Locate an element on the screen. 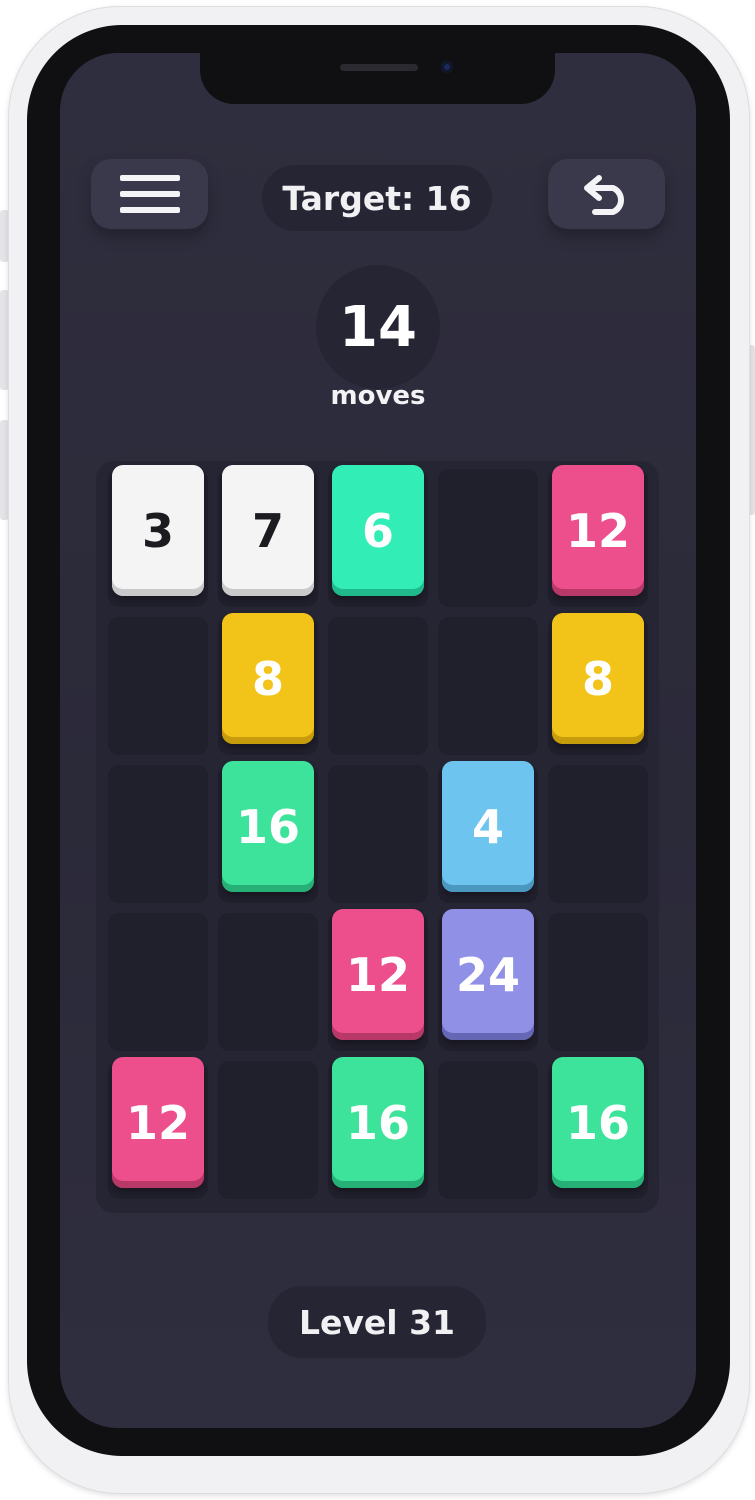 The width and height of the screenshot is (755, 1500). hamburger-menu-icon is located at coordinates (149, 194).